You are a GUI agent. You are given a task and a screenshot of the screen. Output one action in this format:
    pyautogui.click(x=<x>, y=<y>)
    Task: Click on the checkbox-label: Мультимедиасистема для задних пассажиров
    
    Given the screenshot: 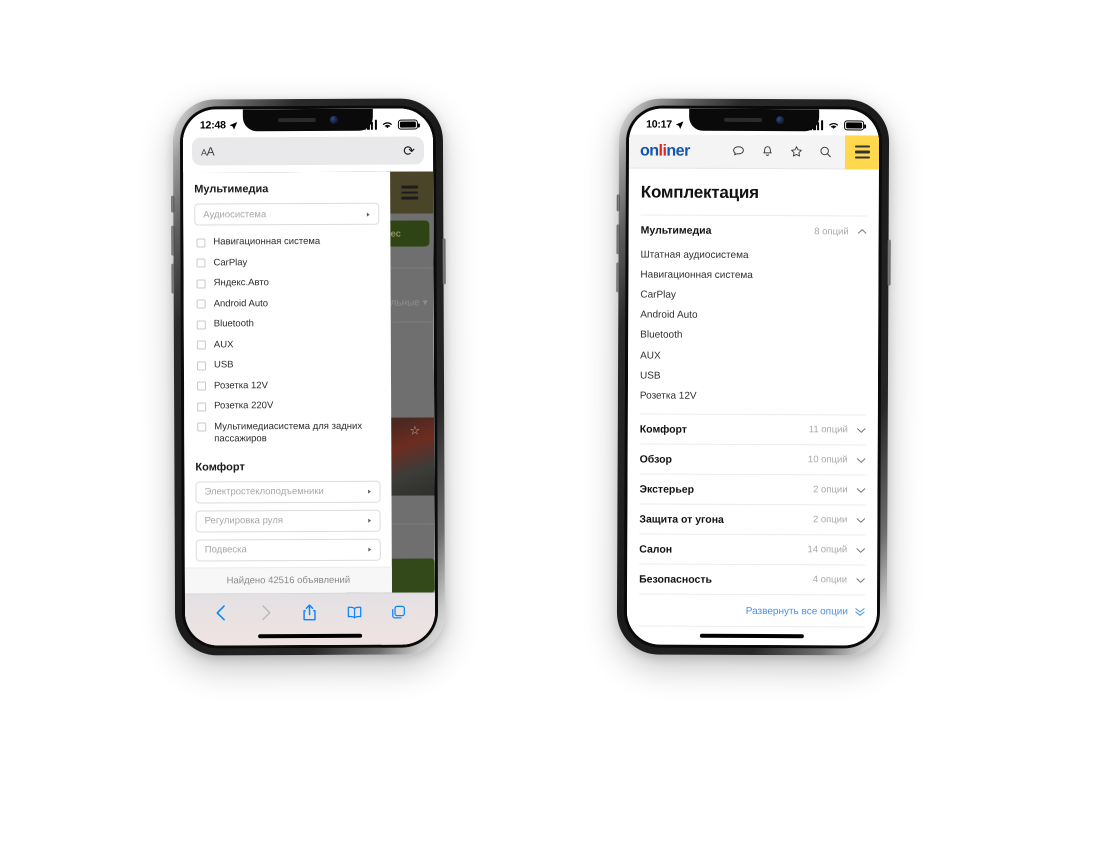 What is the action you would take?
    pyautogui.click(x=288, y=432)
    